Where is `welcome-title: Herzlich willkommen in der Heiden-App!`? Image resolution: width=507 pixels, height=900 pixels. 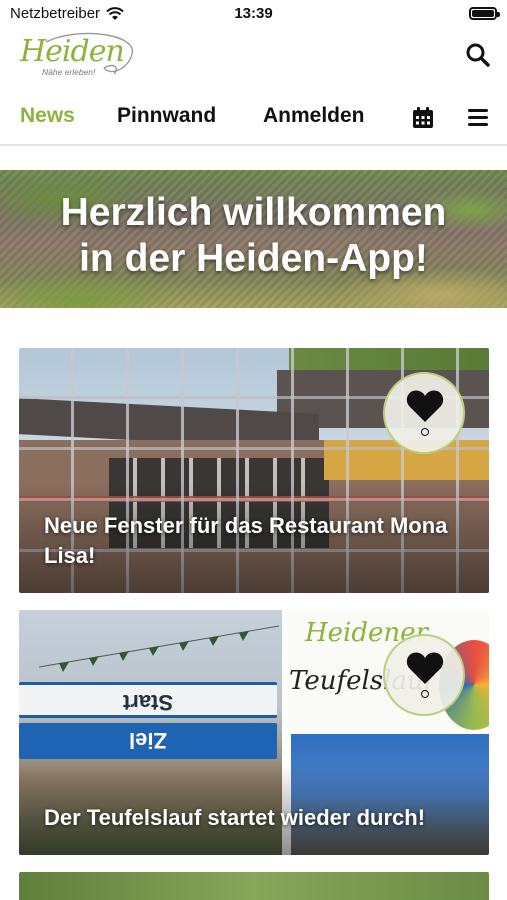 welcome-title: Herzlich willkommen in der Heiden-App! is located at coordinates (253, 236).